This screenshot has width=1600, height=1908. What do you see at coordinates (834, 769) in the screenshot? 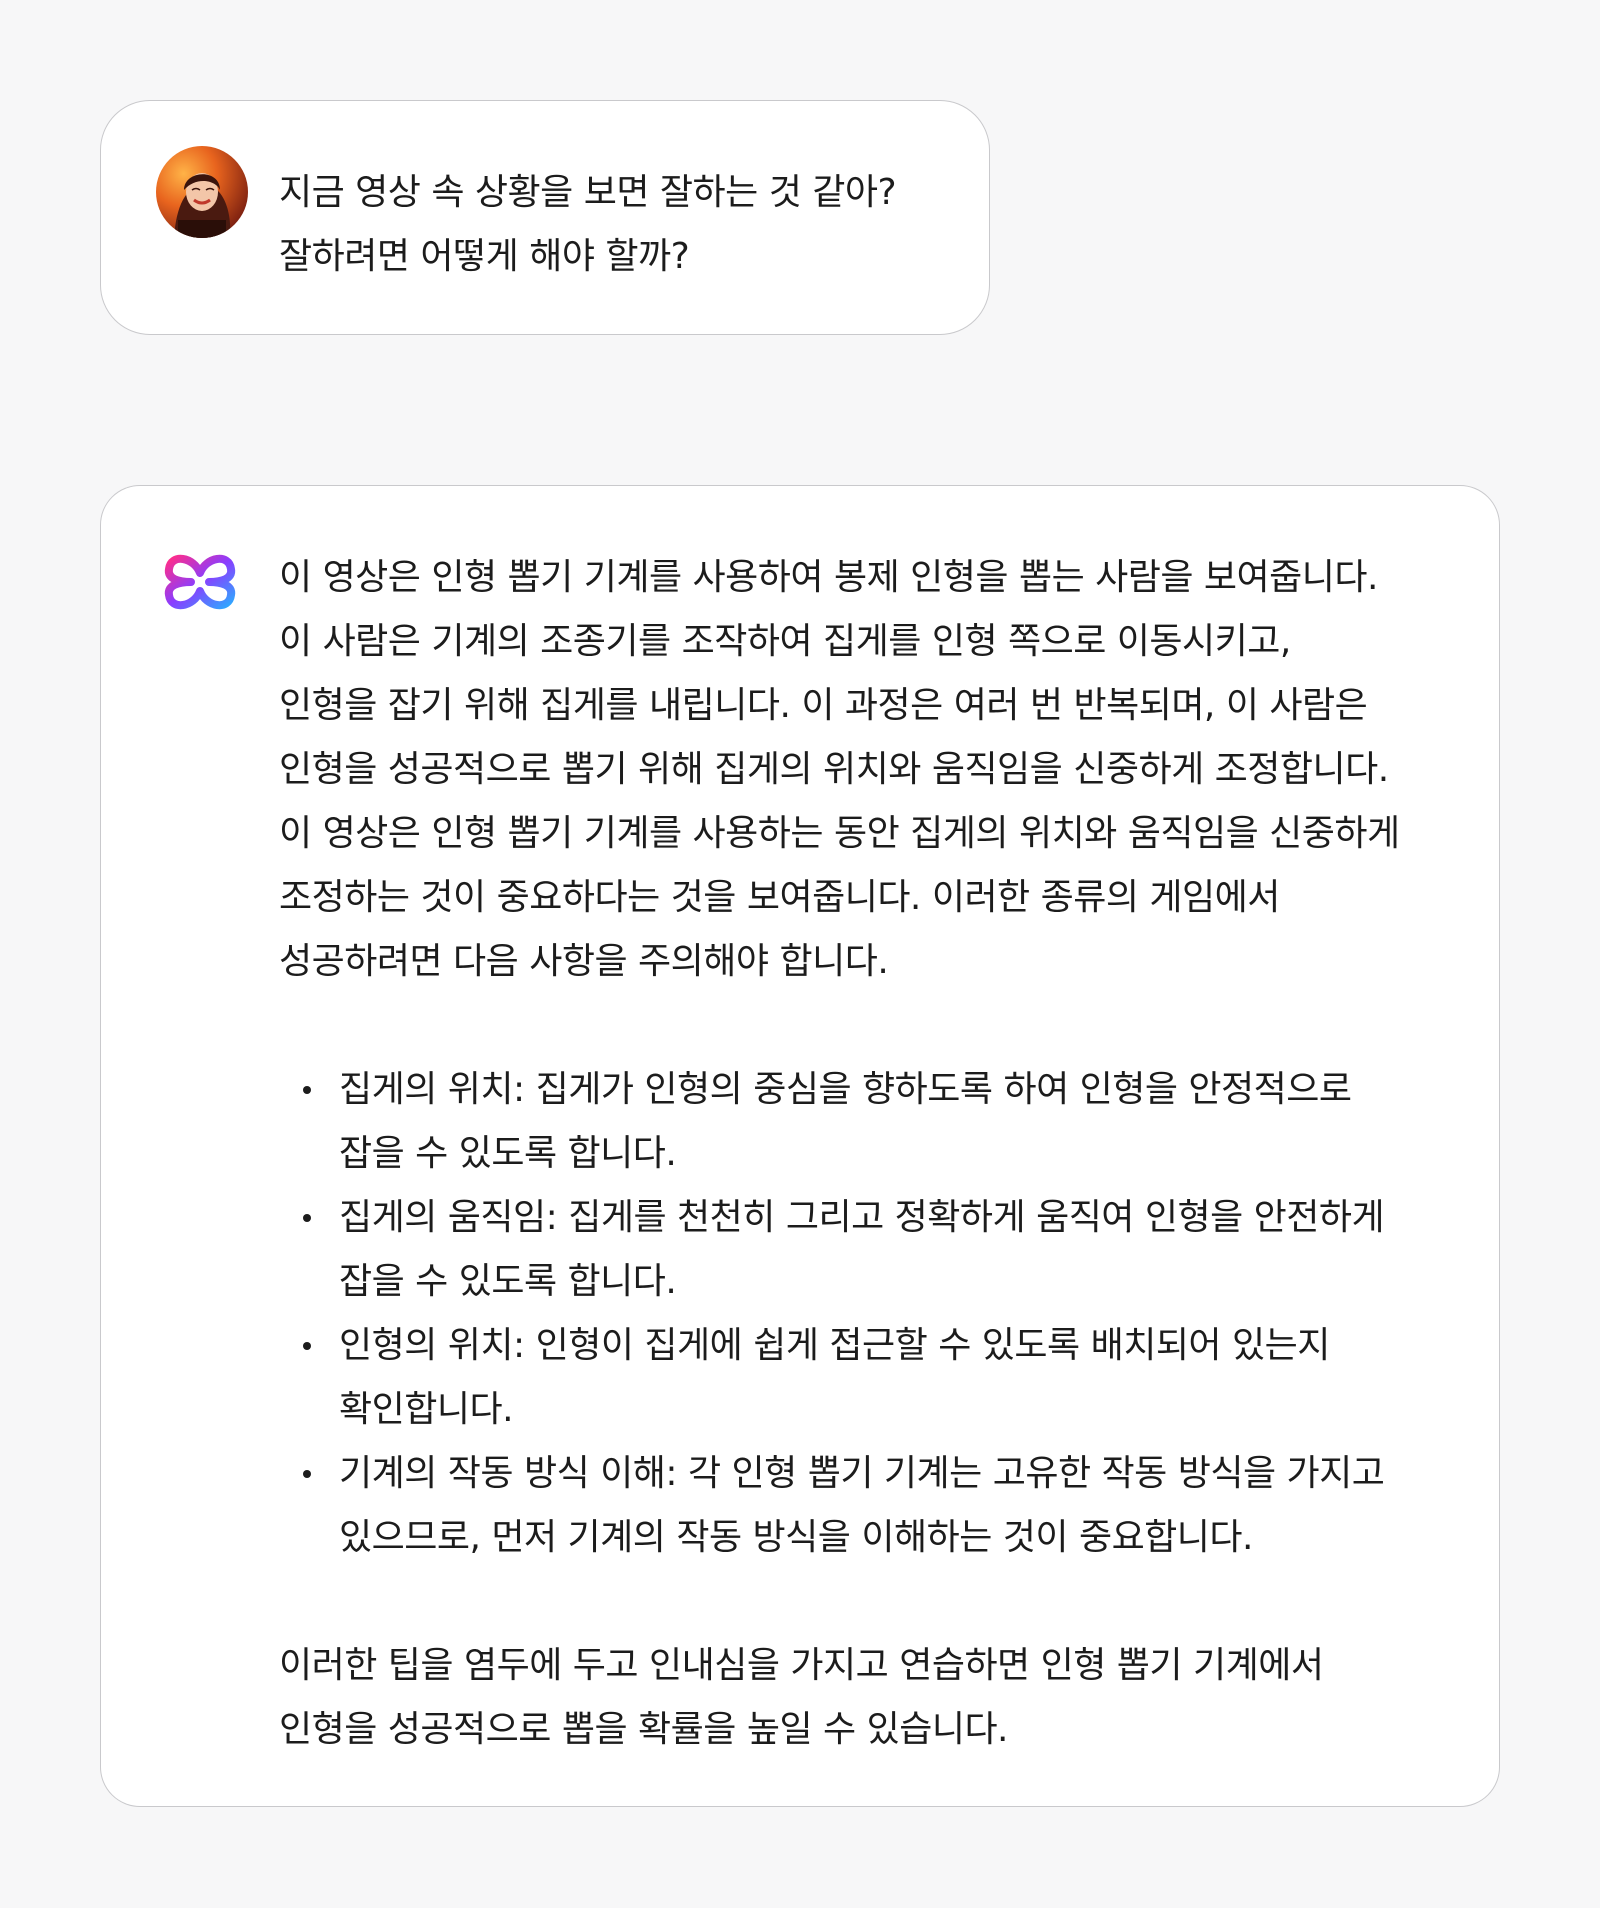
I see `assistant-intro-line: 인형을 성공적으로 뽑기 위해 집게의 위치와 움직임을 신중하게 조정합니다.` at bounding box center [834, 769].